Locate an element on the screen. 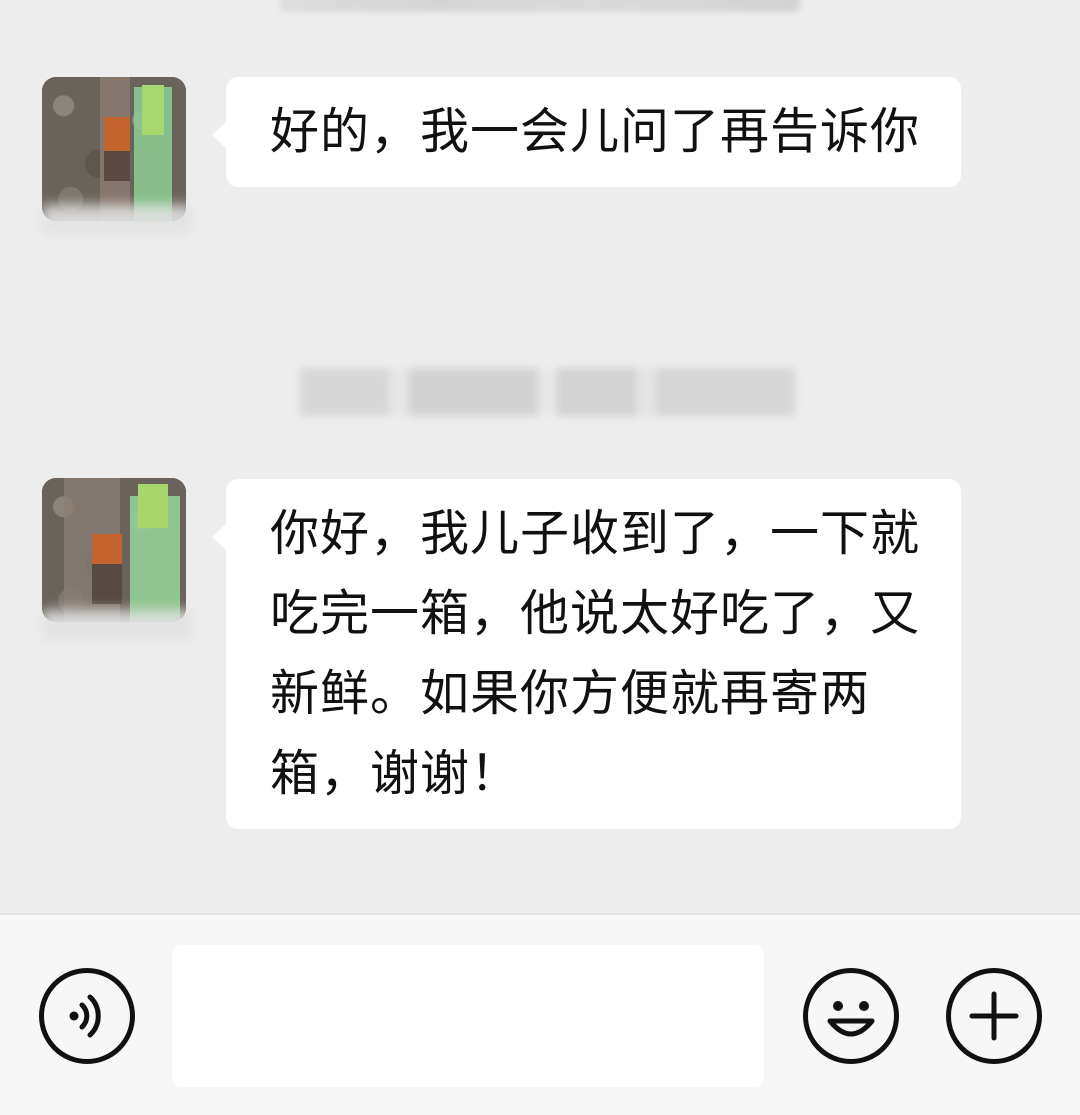 The image size is (1080, 1115). more-button is located at coordinates (994, 1016).